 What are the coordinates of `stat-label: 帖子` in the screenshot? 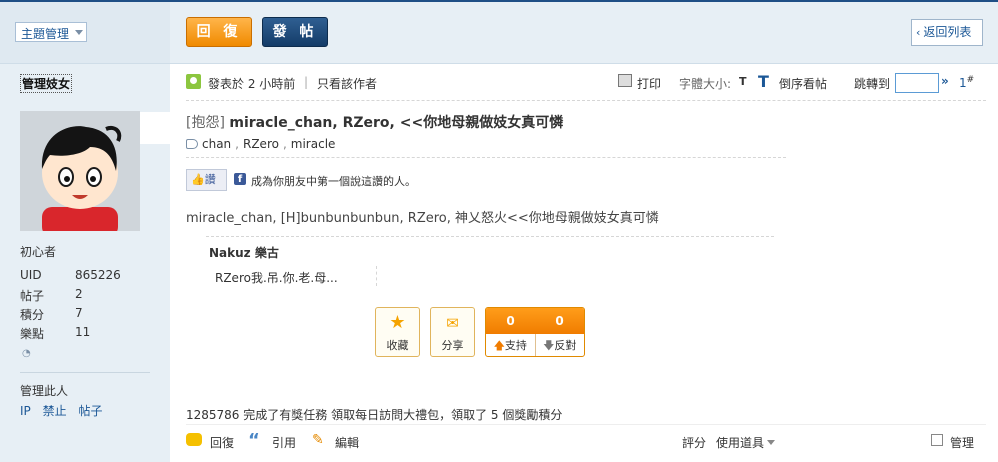 It's located at (32, 296).